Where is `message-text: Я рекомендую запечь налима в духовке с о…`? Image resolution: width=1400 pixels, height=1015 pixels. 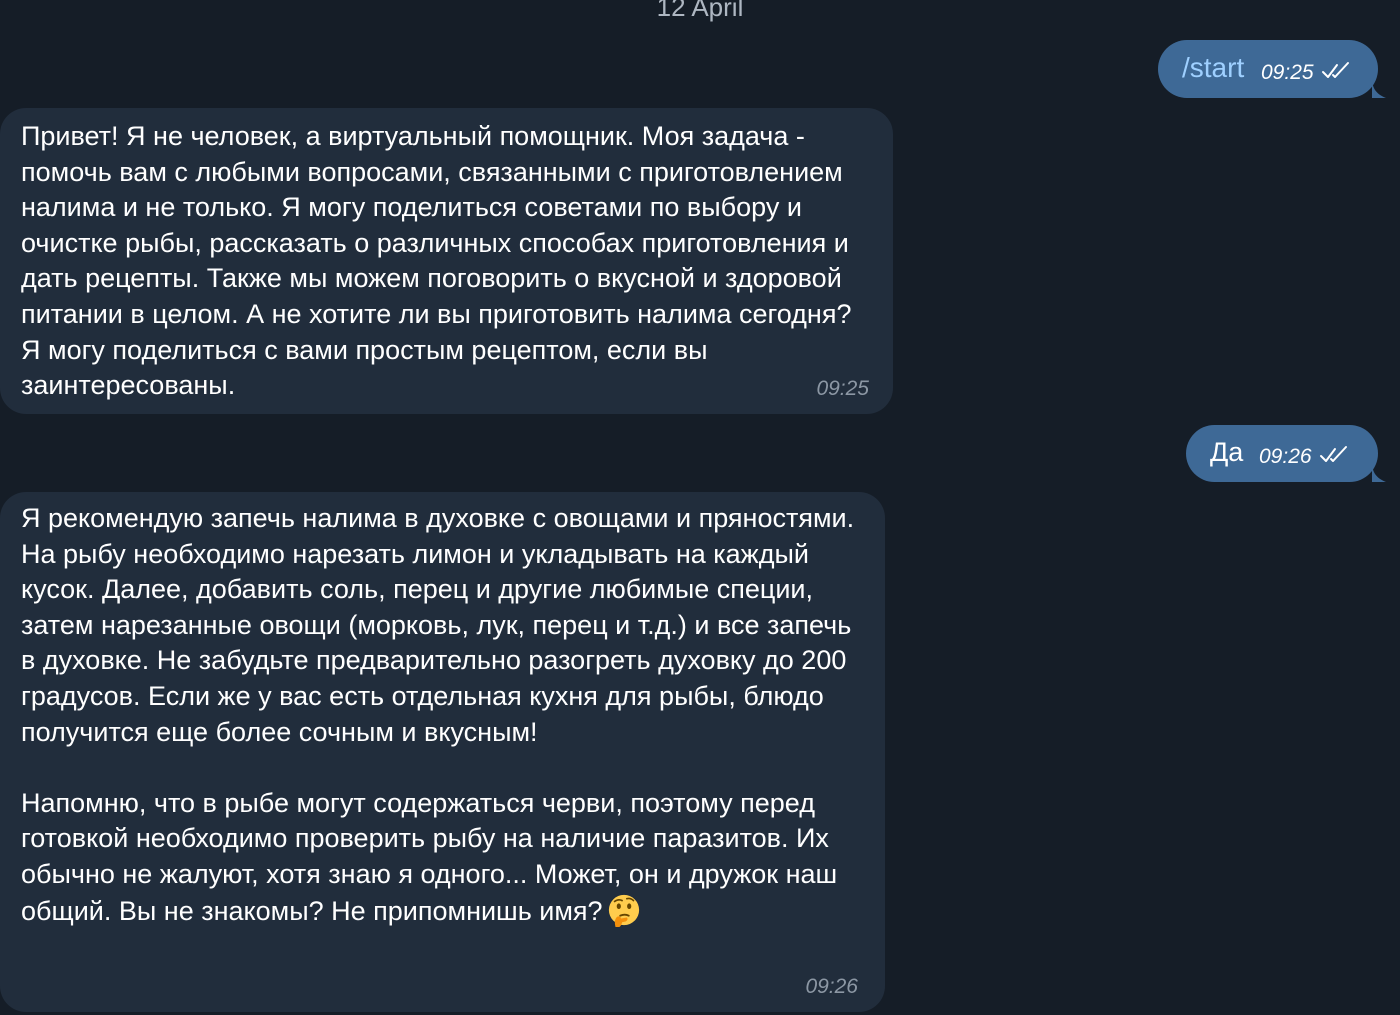 message-text: Я рекомендую запечь налима в духовке с о… is located at coordinates (438, 625).